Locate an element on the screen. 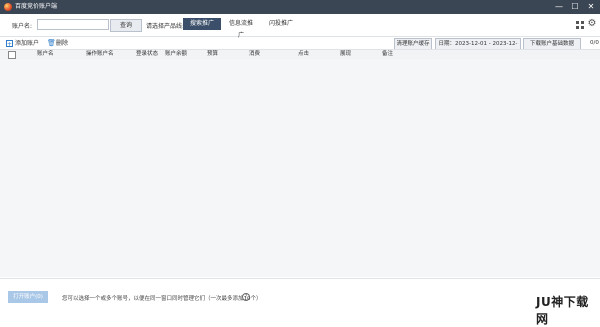 The height and width of the screenshot is (327, 600). account-count: 0/0 is located at coordinates (594, 43).